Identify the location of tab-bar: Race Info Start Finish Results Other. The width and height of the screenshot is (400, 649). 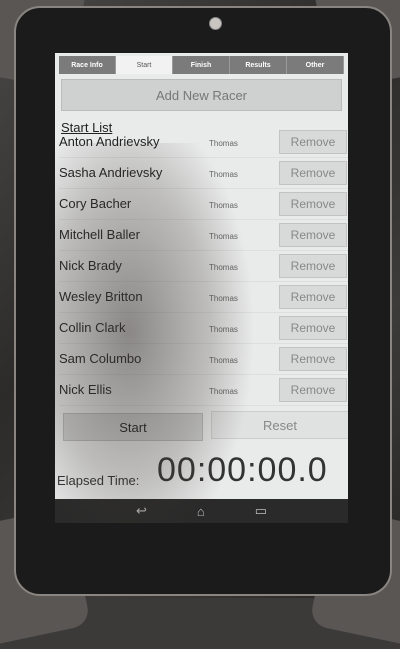
(201, 65).